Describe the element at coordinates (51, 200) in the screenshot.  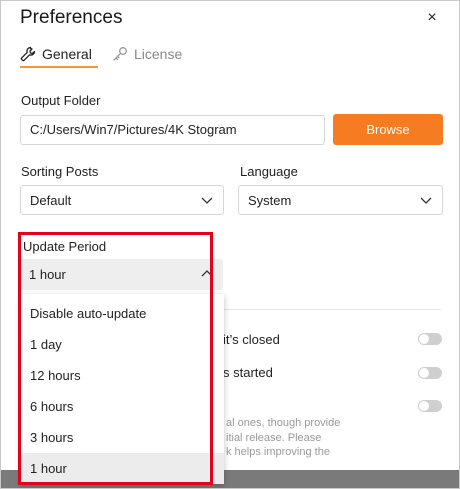
I see `sorting-posts-value: Default` at that location.